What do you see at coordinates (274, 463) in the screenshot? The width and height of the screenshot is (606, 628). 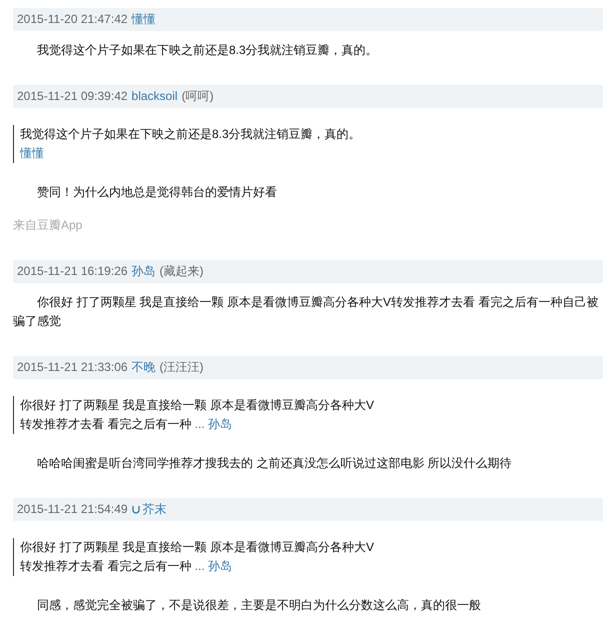 I see `comment-text: 哈哈哈闺蜜是听台湾同学推荐才搜我去的 之前还真没怎么听说过这部电影 所以没什么期待` at bounding box center [274, 463].